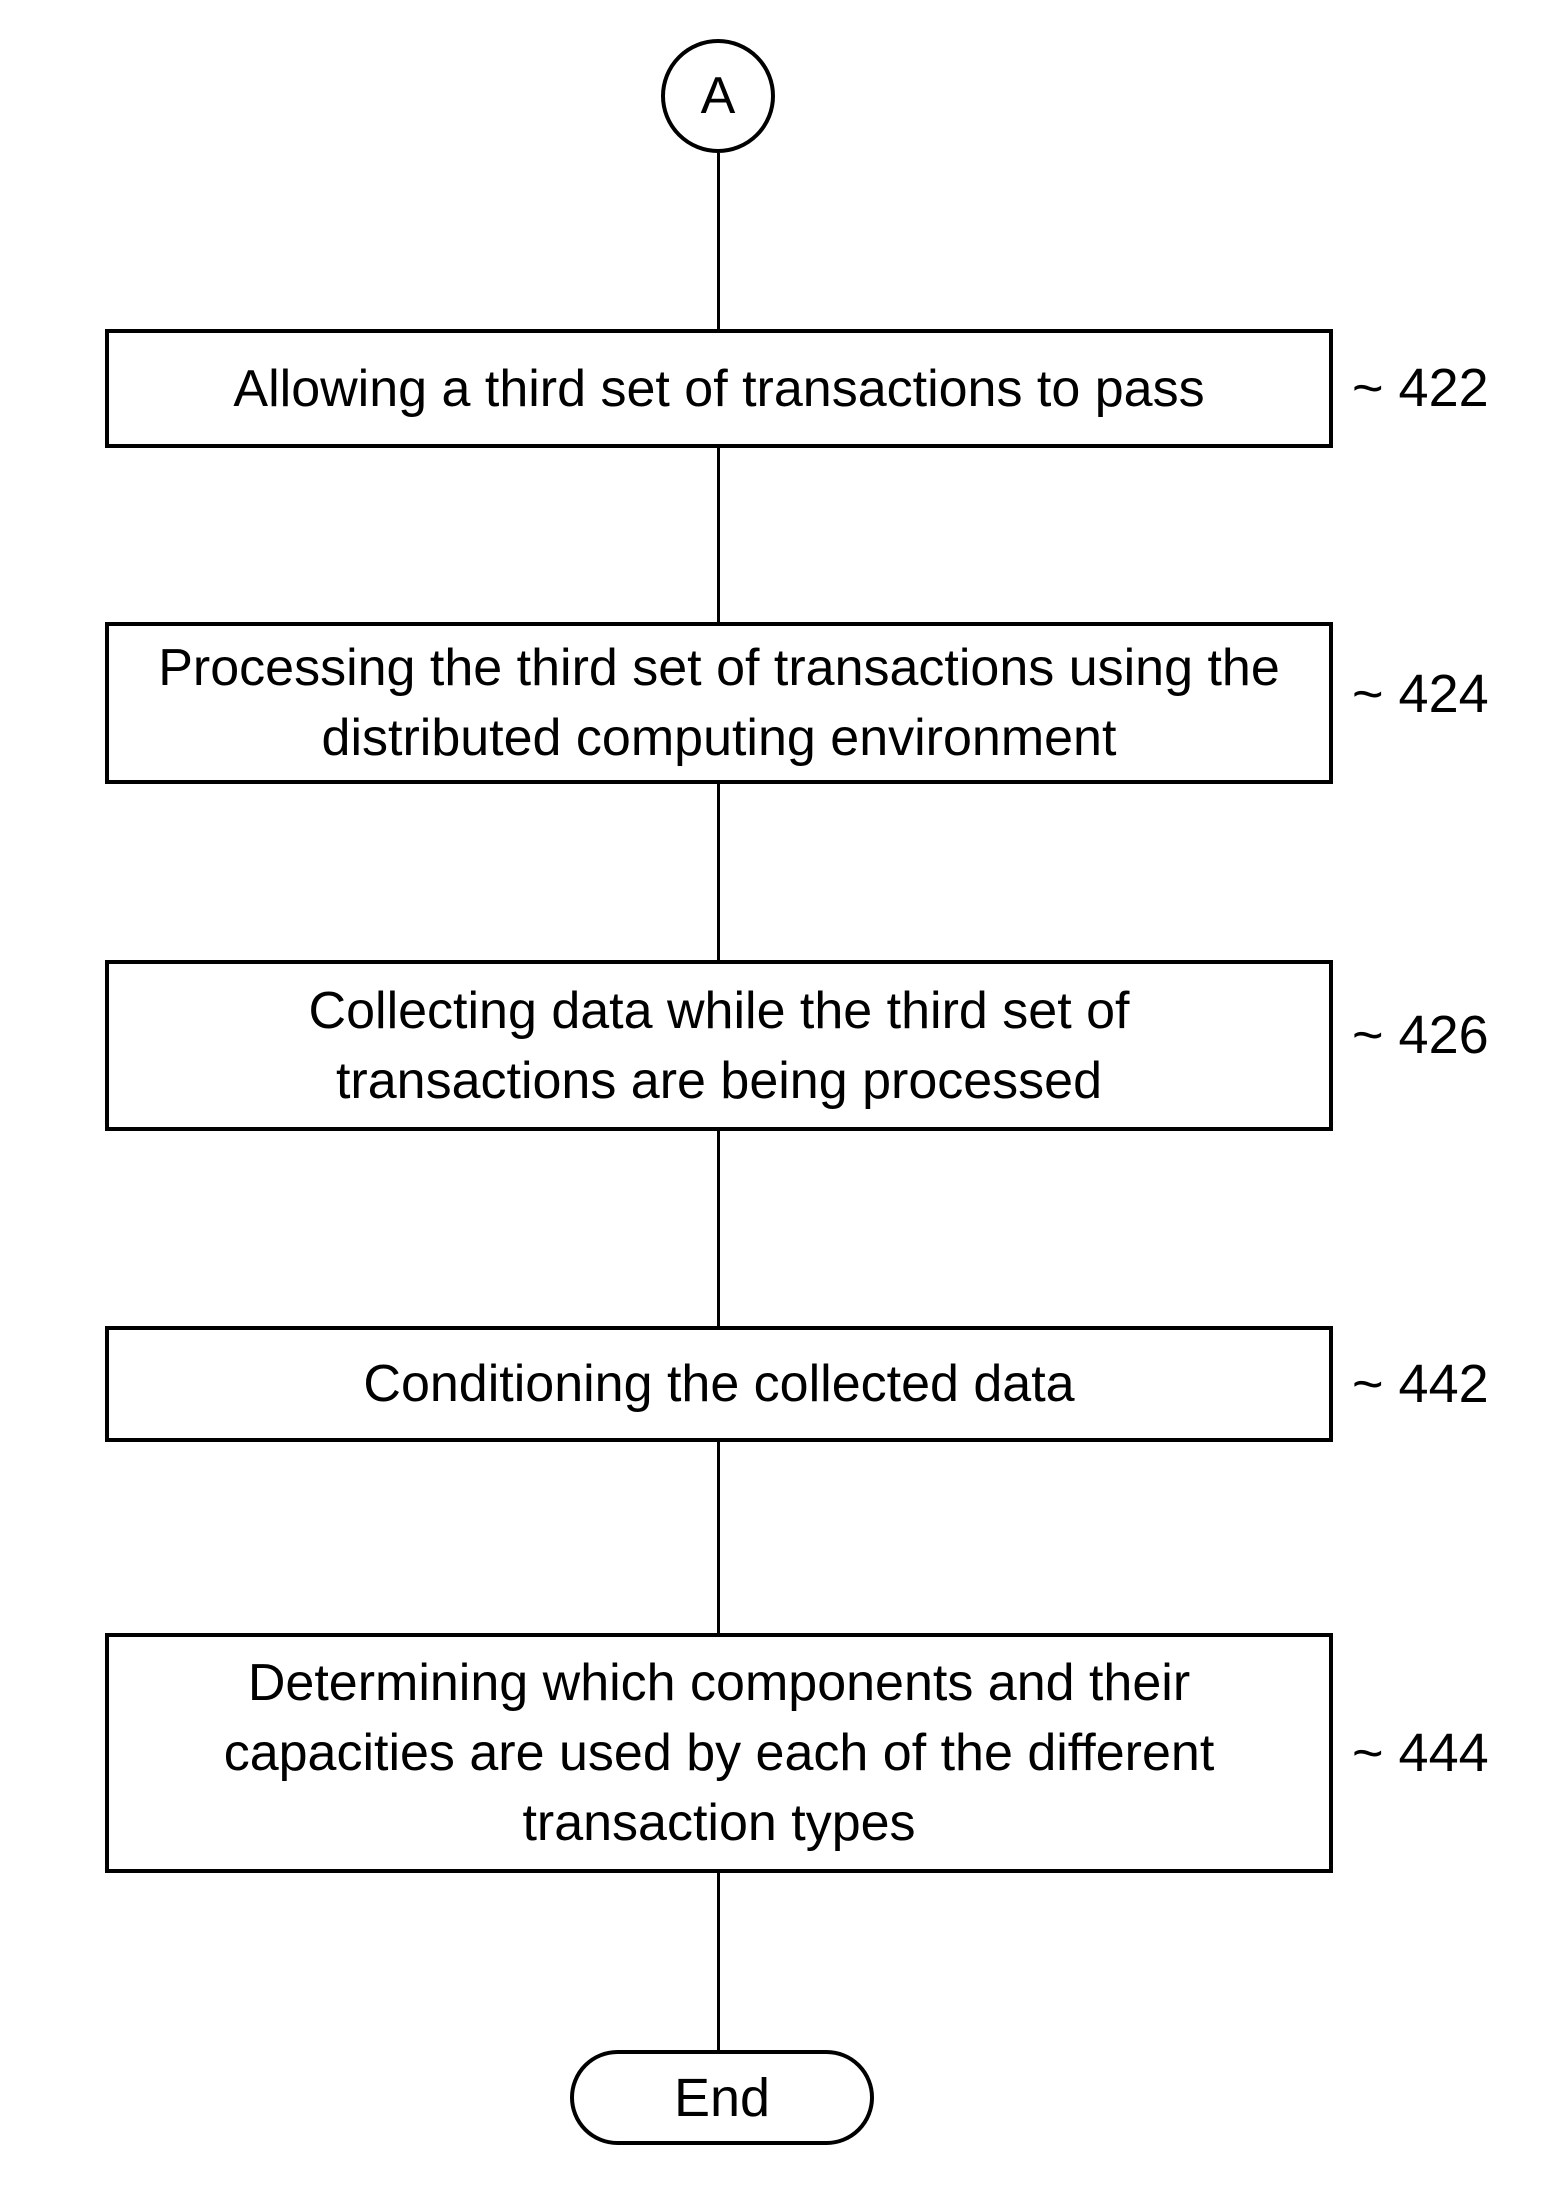  I want to click on step-text: Conditioning the collected data, so click(719, 1384).